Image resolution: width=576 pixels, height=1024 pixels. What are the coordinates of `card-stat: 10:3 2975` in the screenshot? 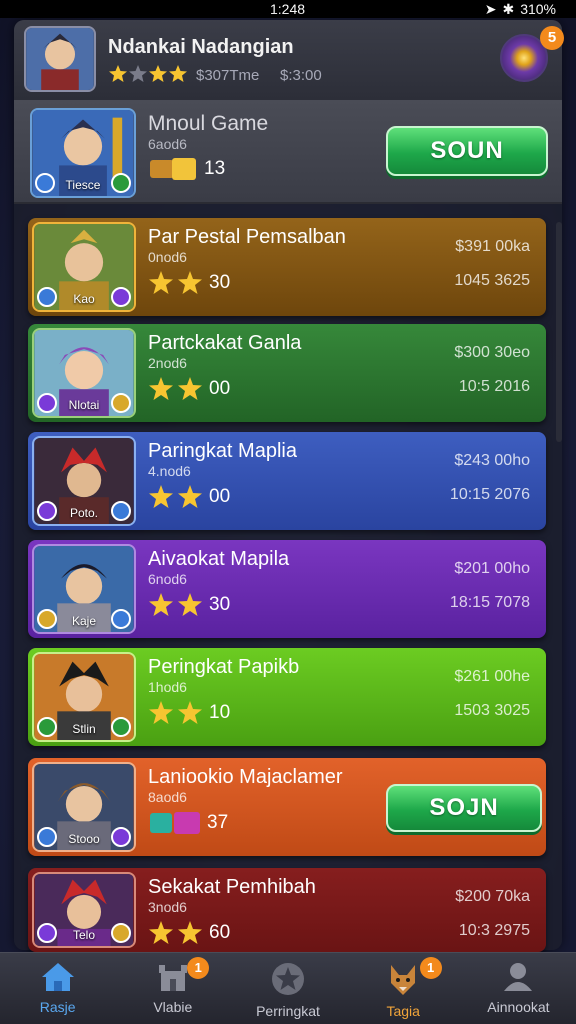 It's located at (494, 930).